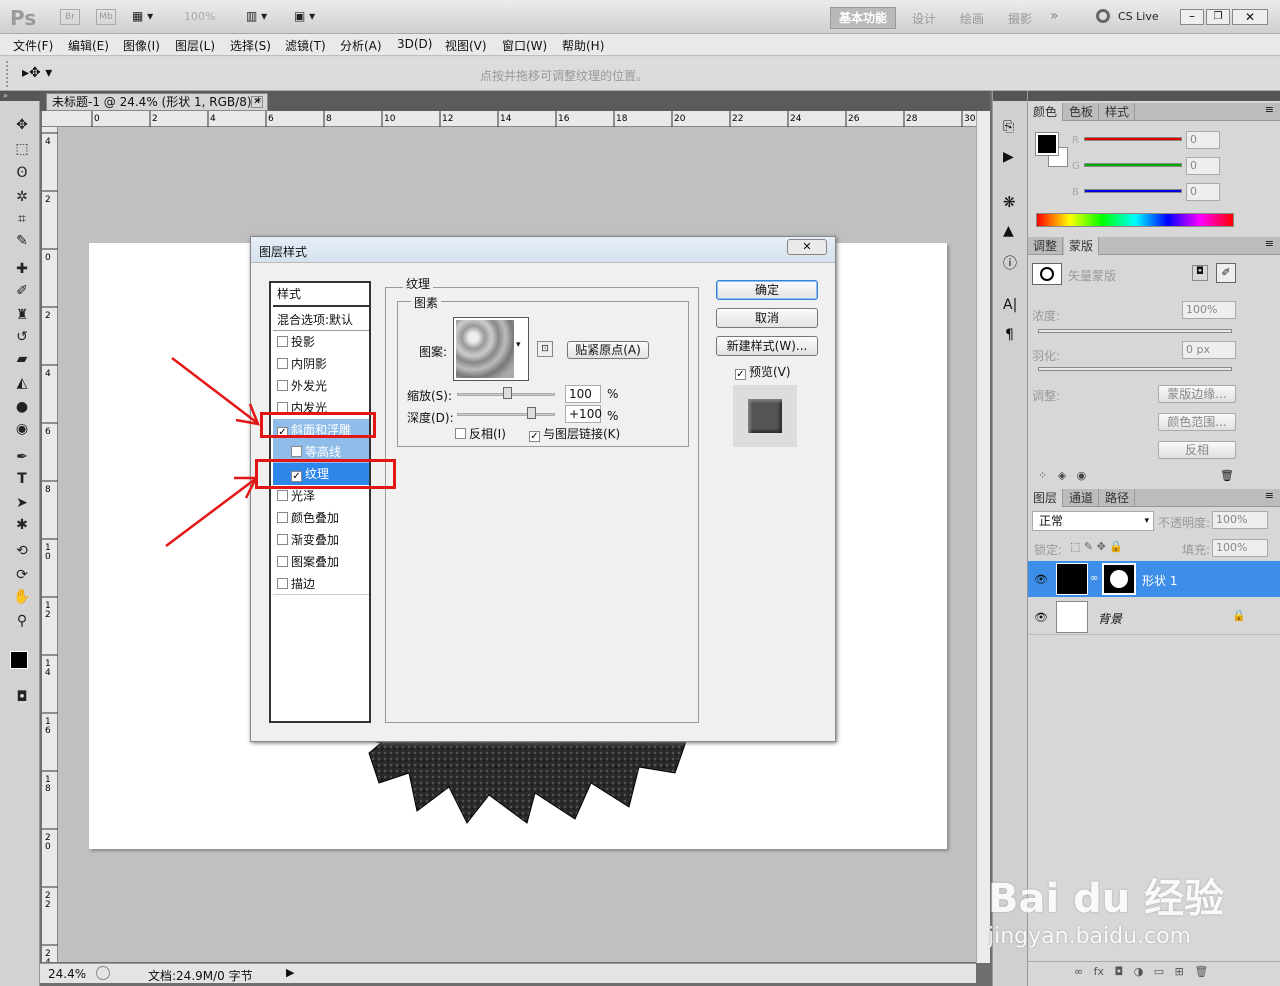 The height and width of the screenshot is (986, 1280). Describe the element at coordinates (1093, 521) in the screenshot. I see `blend-mode-select: 正常 ▾` at that location.